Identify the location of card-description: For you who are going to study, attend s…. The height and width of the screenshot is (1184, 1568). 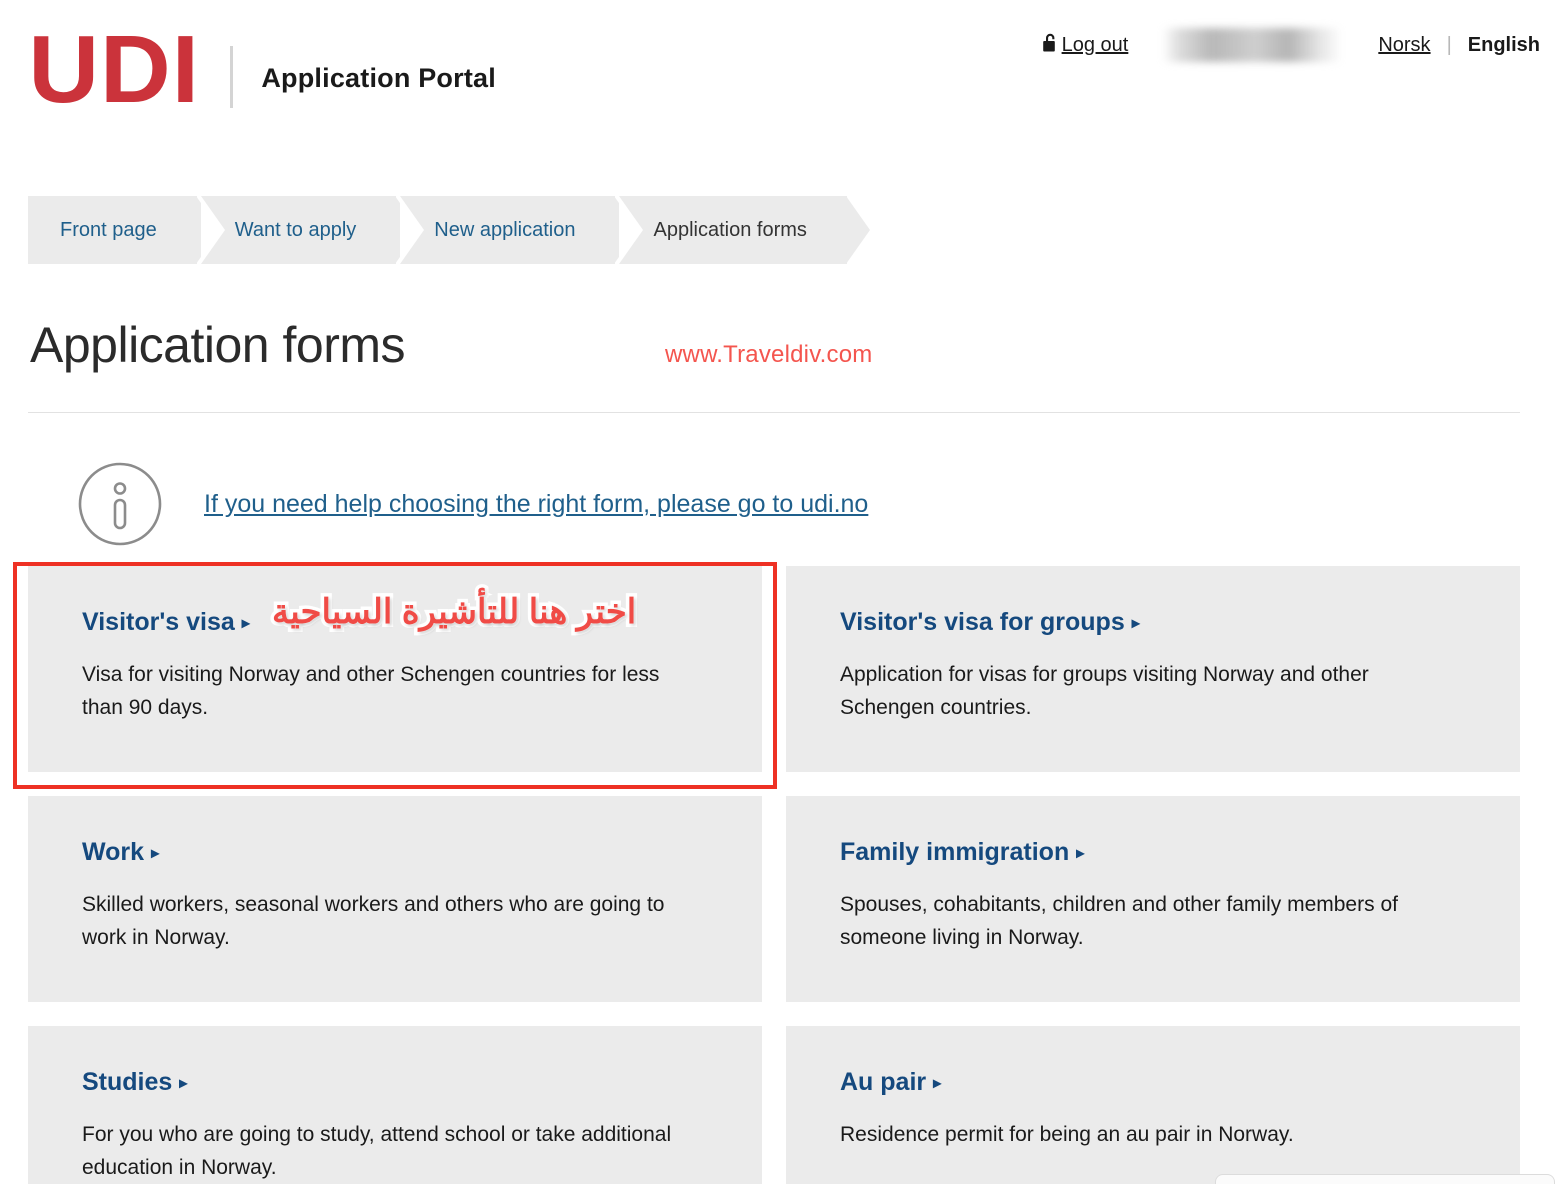
(377, 1151).